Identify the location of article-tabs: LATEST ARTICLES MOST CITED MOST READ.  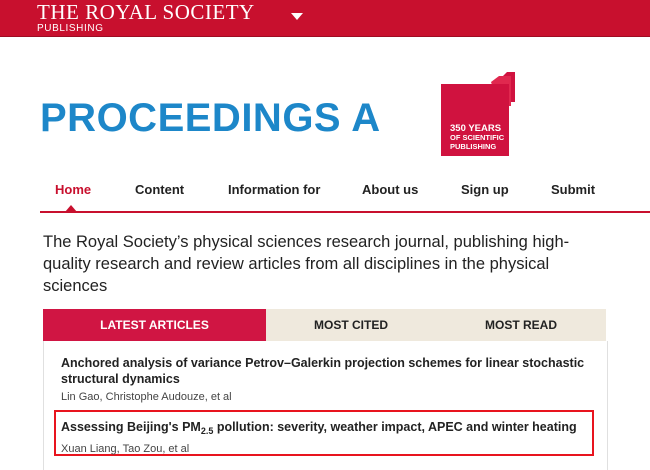
(324, 325).